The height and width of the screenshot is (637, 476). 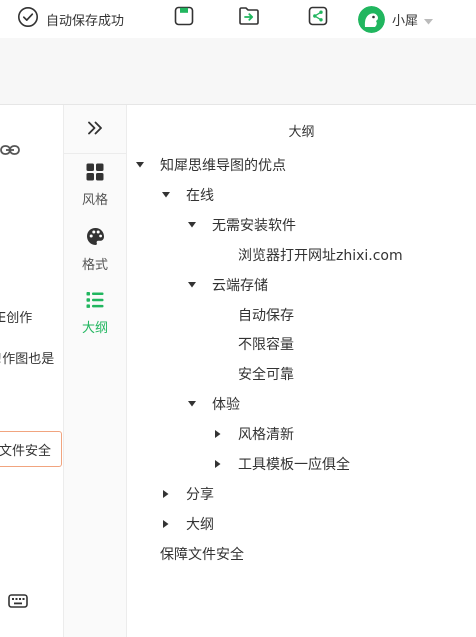 I want to click on export-button, so click(x=249, y=18).